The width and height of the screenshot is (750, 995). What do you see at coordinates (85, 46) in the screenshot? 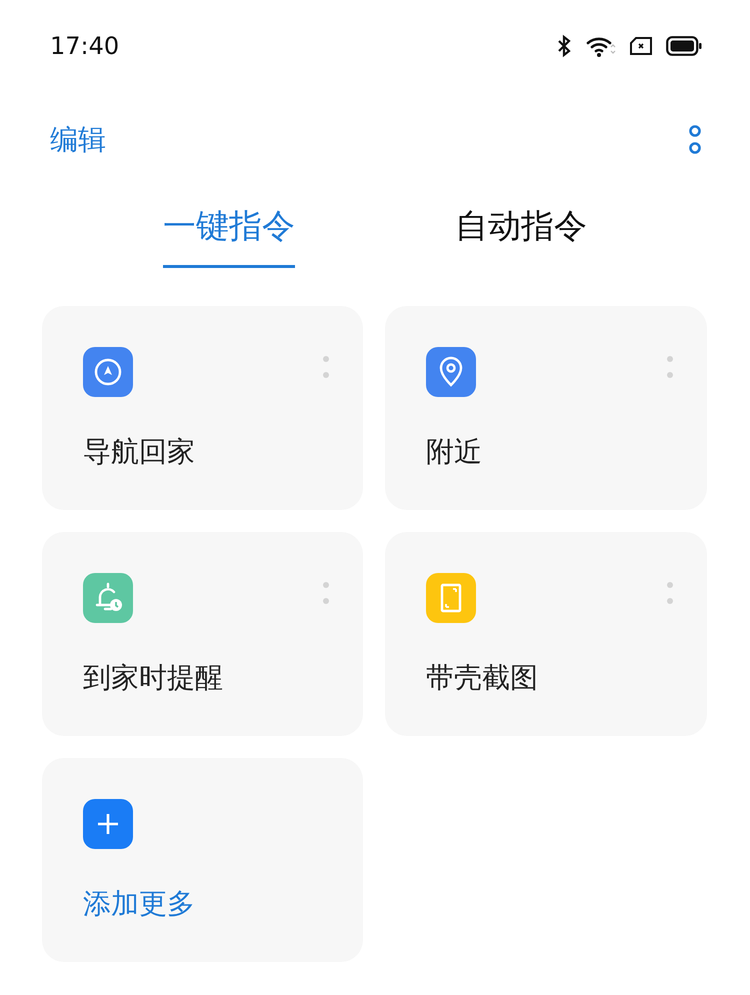
I see `clock-time: 17:40` at bounding box center [85, 46].